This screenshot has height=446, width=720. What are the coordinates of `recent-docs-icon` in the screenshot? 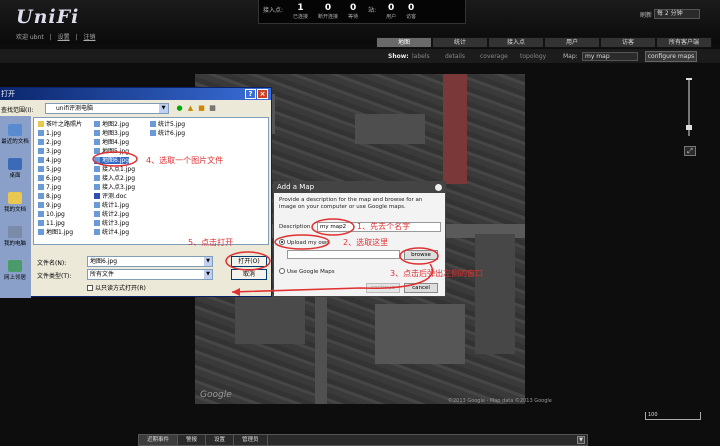 It's located at (15, 130).